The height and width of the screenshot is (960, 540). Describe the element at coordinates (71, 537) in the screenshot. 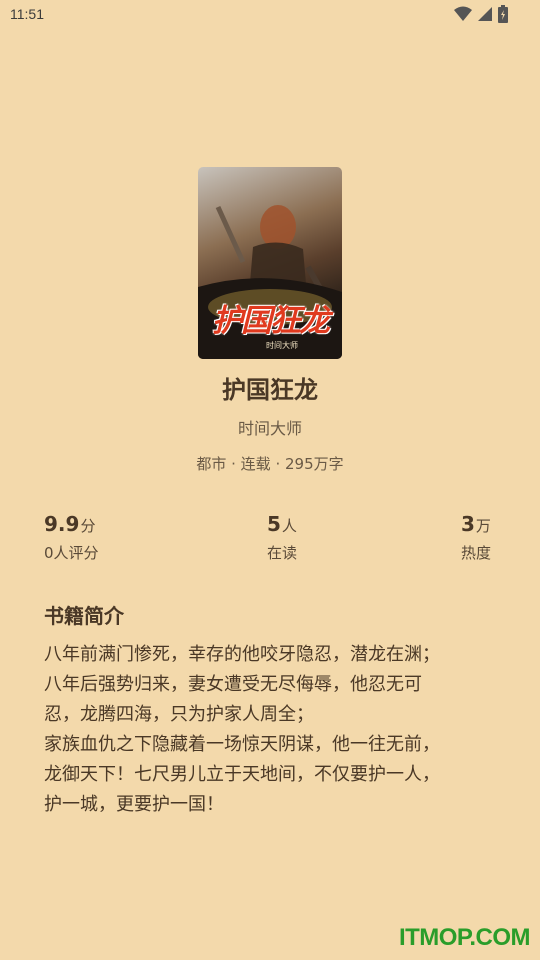

I see `stat-score: 9.9分 0人评分` at that location.